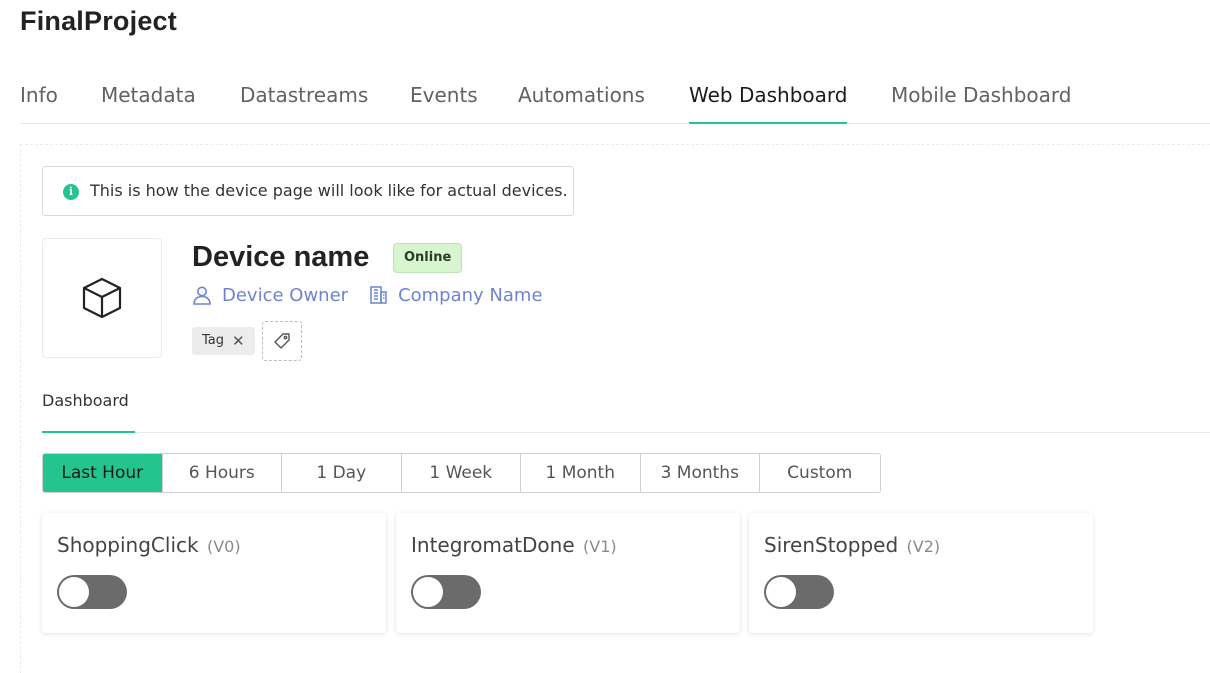 The height and width of the screenshot is (673, 1210). Describe the element at coordinates (981, 102) in the screenshot. I see `tab-mobile-dashboard: Mobile Dashboard` at that location.